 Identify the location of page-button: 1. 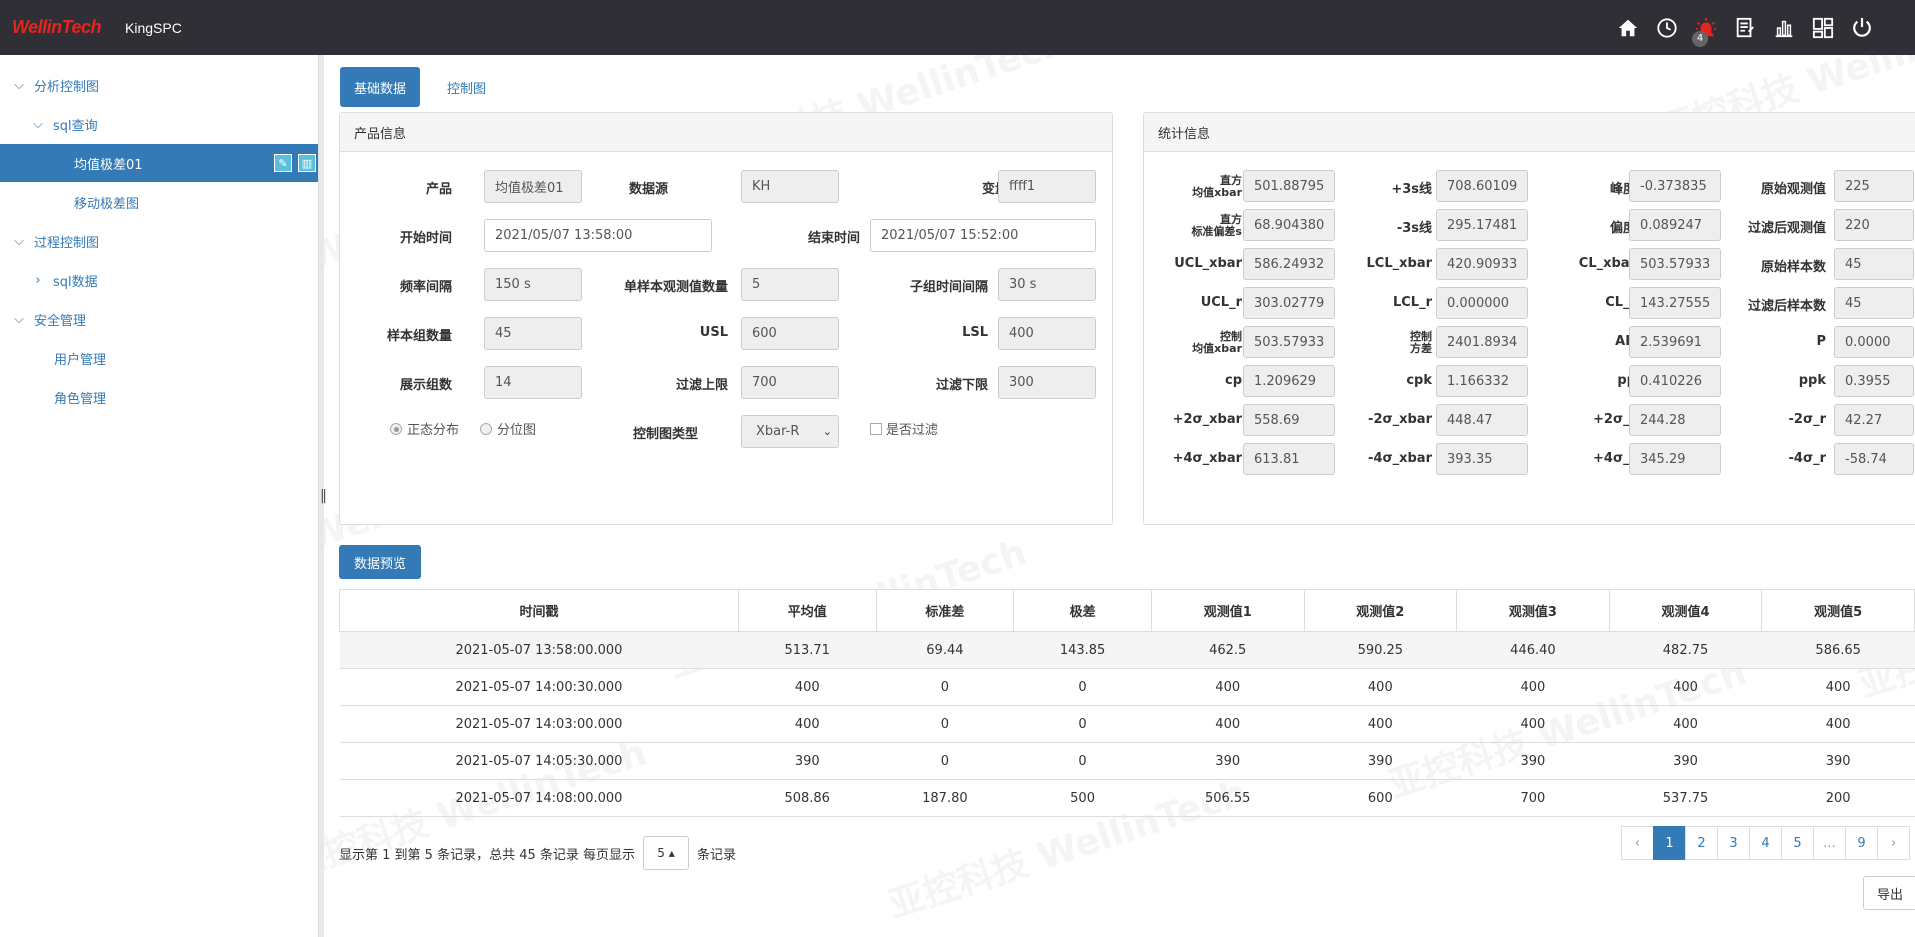
(1669, 843).